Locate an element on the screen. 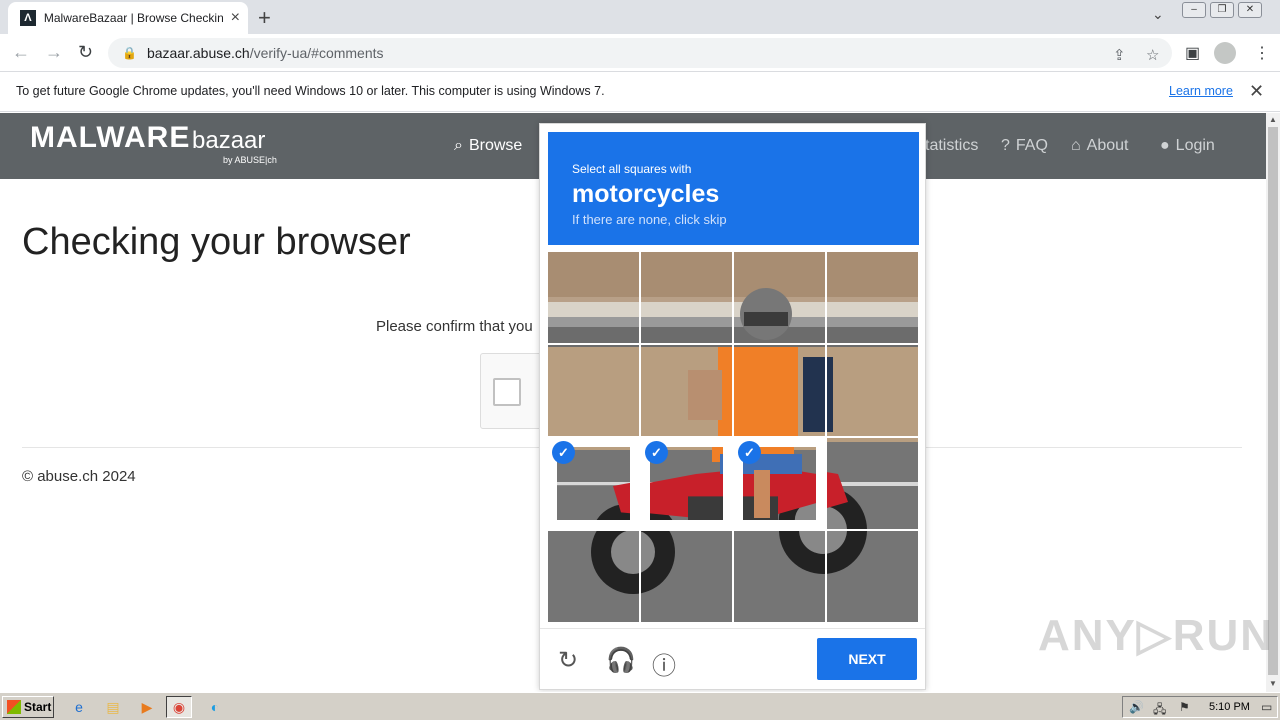 Image resolution: width=1280 pixels, height=721 pixels. next-button: NEXT is located at coordinates (867, 659).